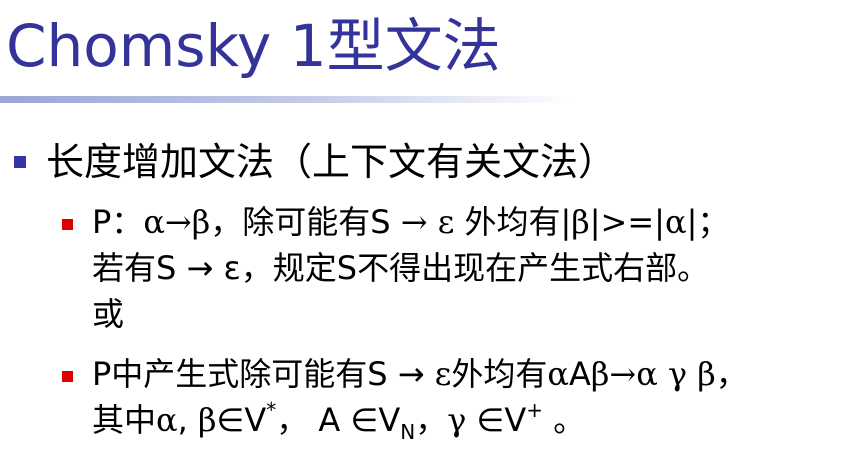 The height and width of the screenshot is (452, 862). I want to click on sub-bullet-line: P：α→β，除可能有S → ε 外均有|β|>=|α|；, so click(410, 222).